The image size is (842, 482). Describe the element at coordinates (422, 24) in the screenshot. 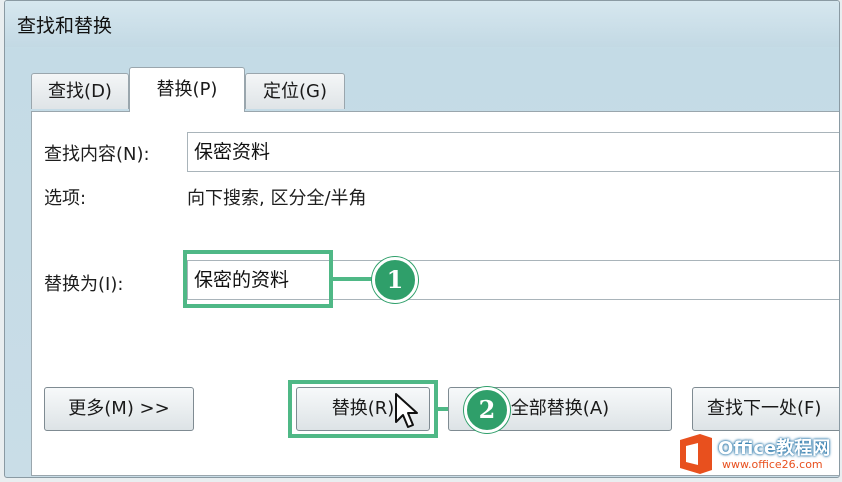

I see `title-bar: 查找和替换` at that location.